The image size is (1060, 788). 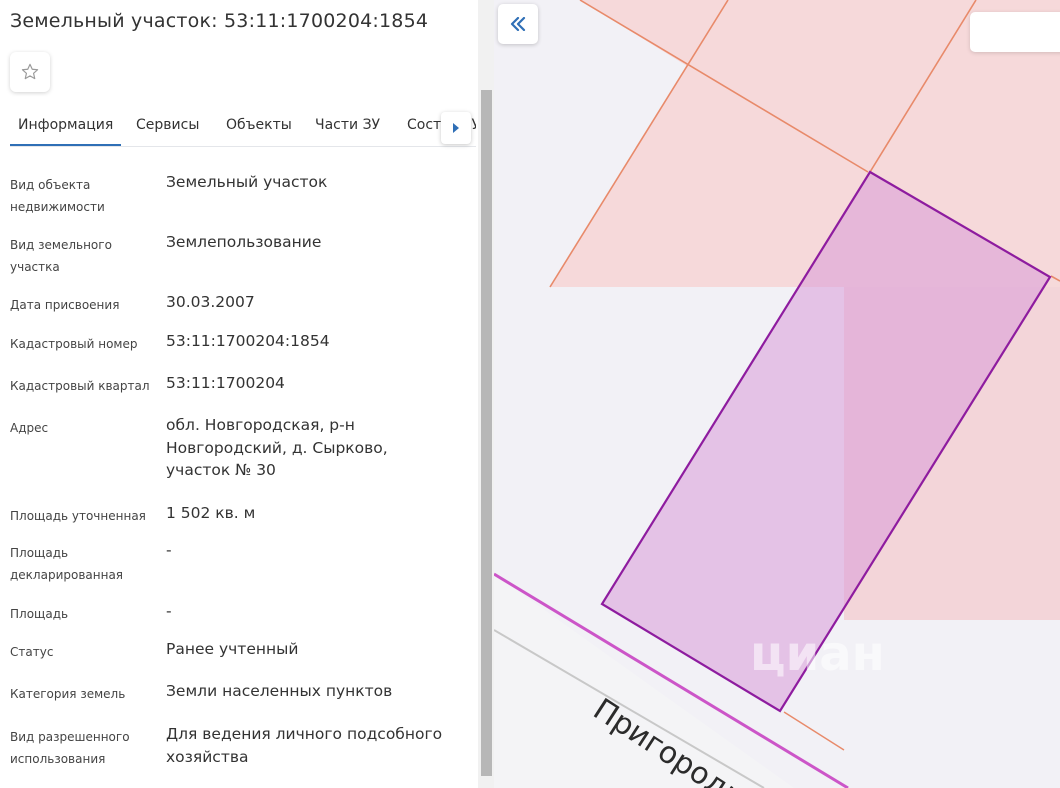 I want to click on property-value: Для ведения личного подсобного хозяйства, so click(x=304, y=745).